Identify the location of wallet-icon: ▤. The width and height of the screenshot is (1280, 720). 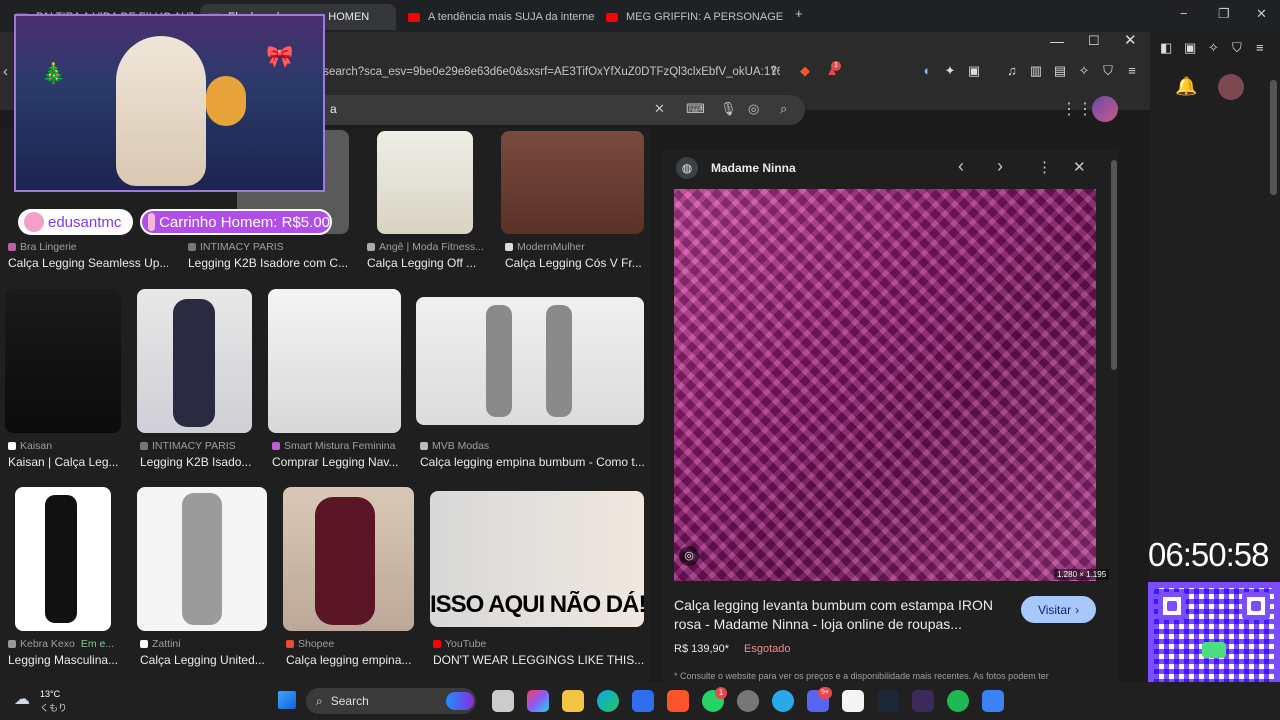
(1060, 71).